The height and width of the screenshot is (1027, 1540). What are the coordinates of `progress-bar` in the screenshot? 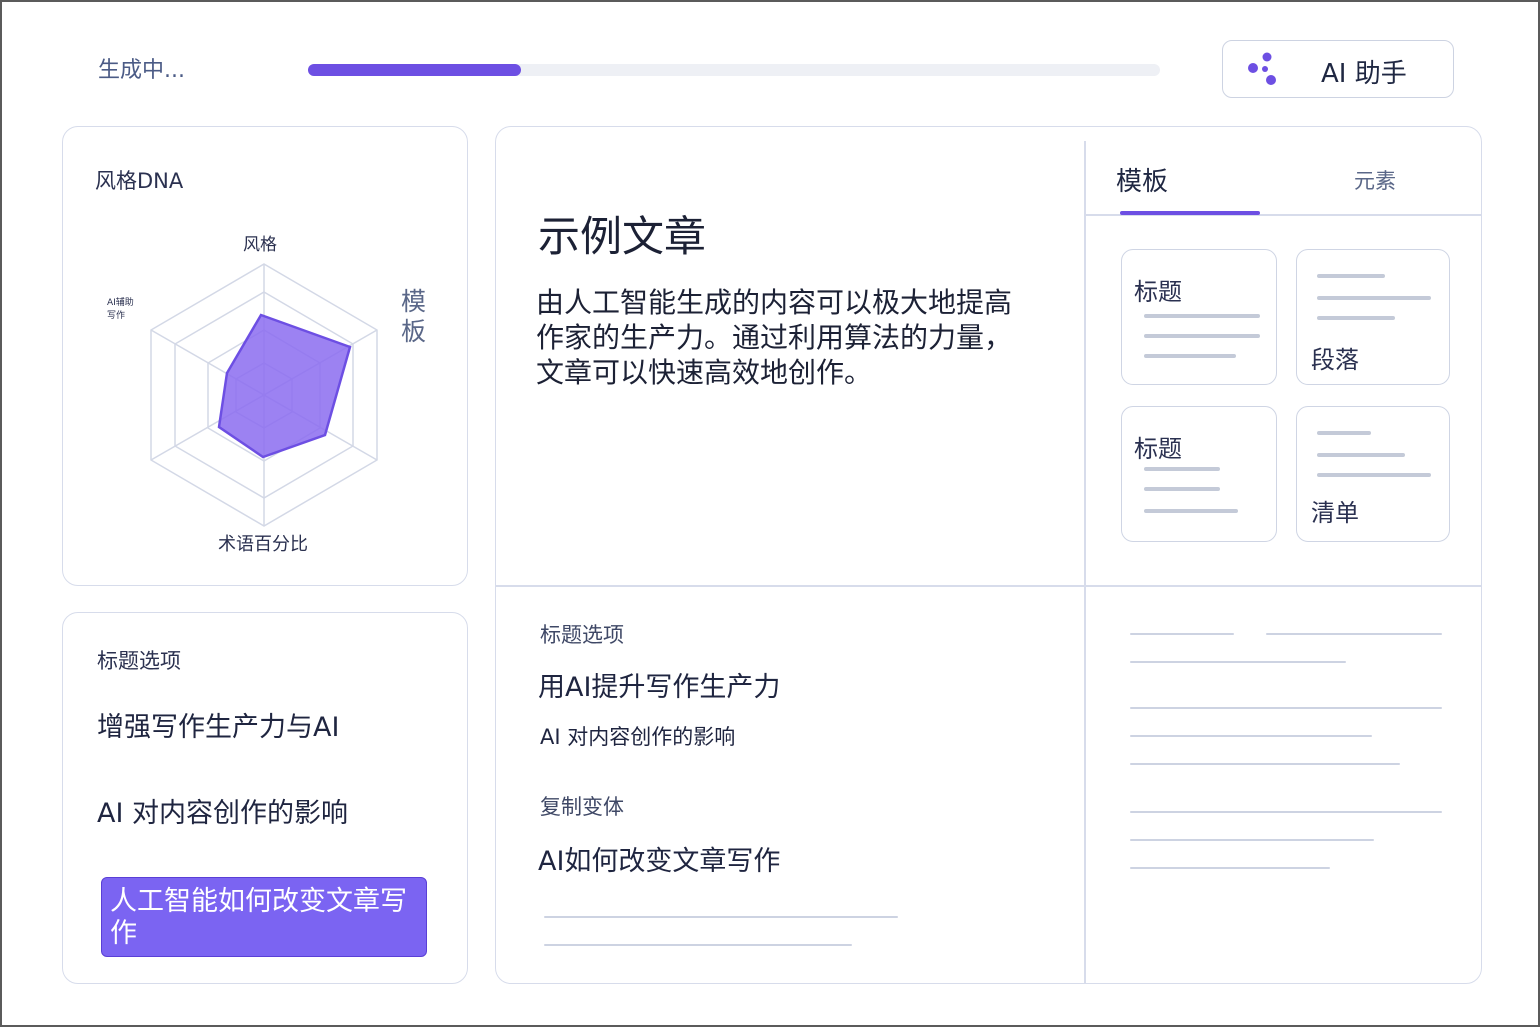 It's located at (734, 70).